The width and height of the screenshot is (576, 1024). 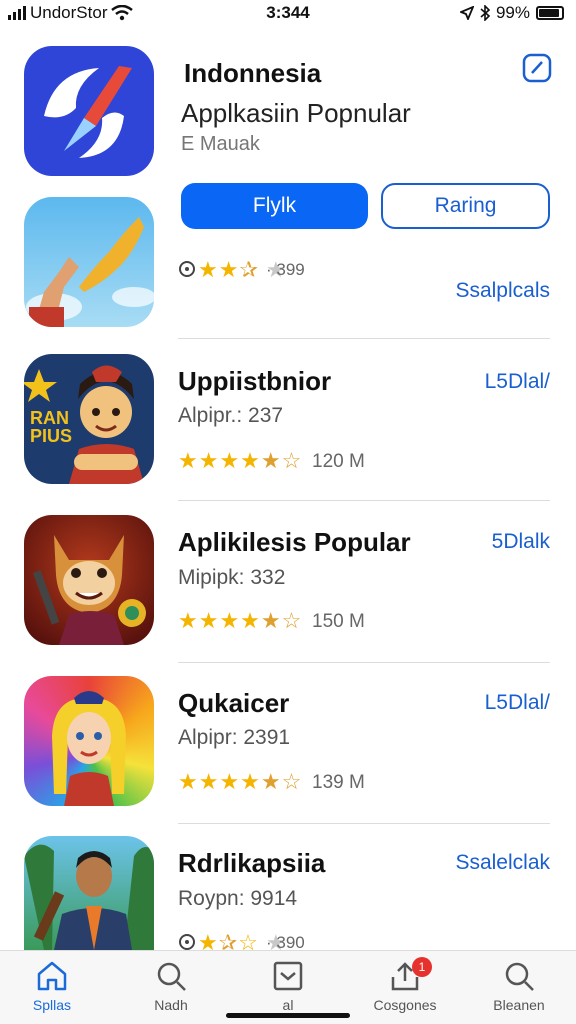 What do you see at coordinates (288, 1005) in the screenshot?
I see `tab-label: al` at bounding box center [288, 1005].